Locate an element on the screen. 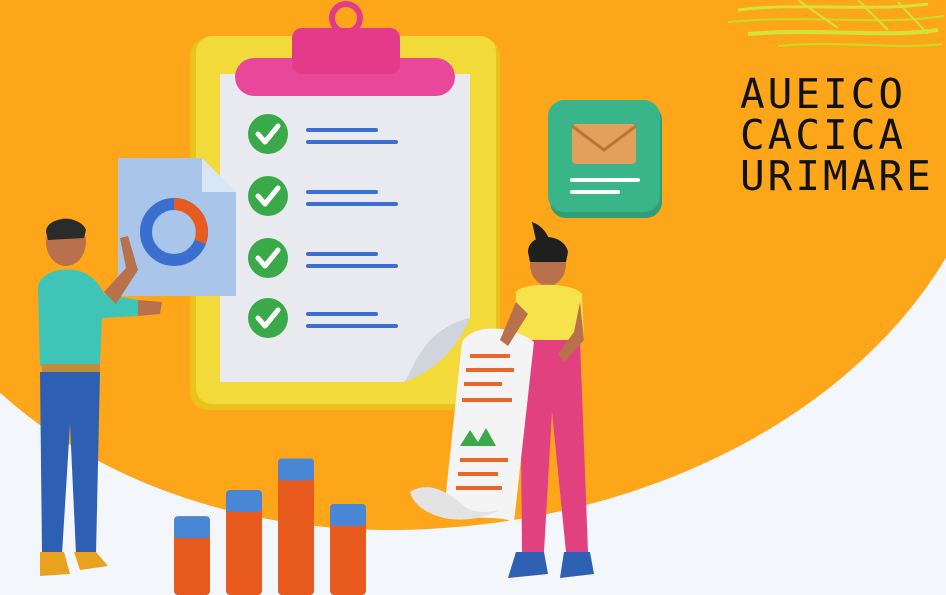 Image resolution: width=946 pixels, height=595 pixels. checklist is located at coordinates (323, 226).